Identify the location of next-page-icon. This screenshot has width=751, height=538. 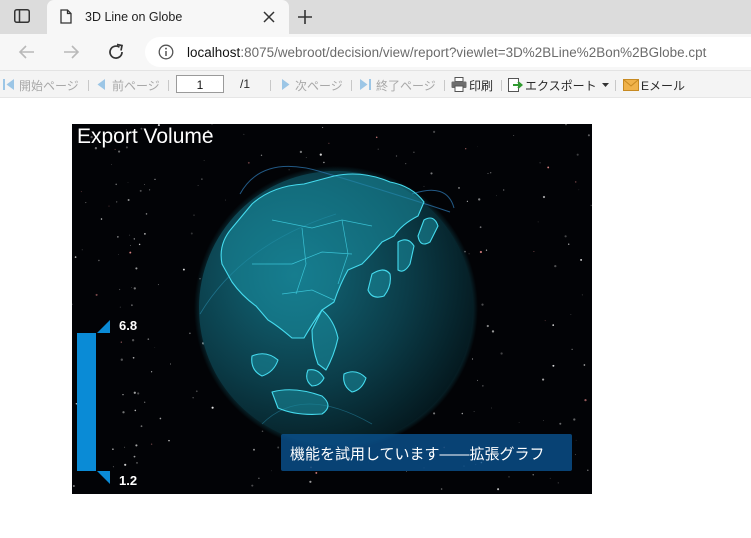
(285, 84).